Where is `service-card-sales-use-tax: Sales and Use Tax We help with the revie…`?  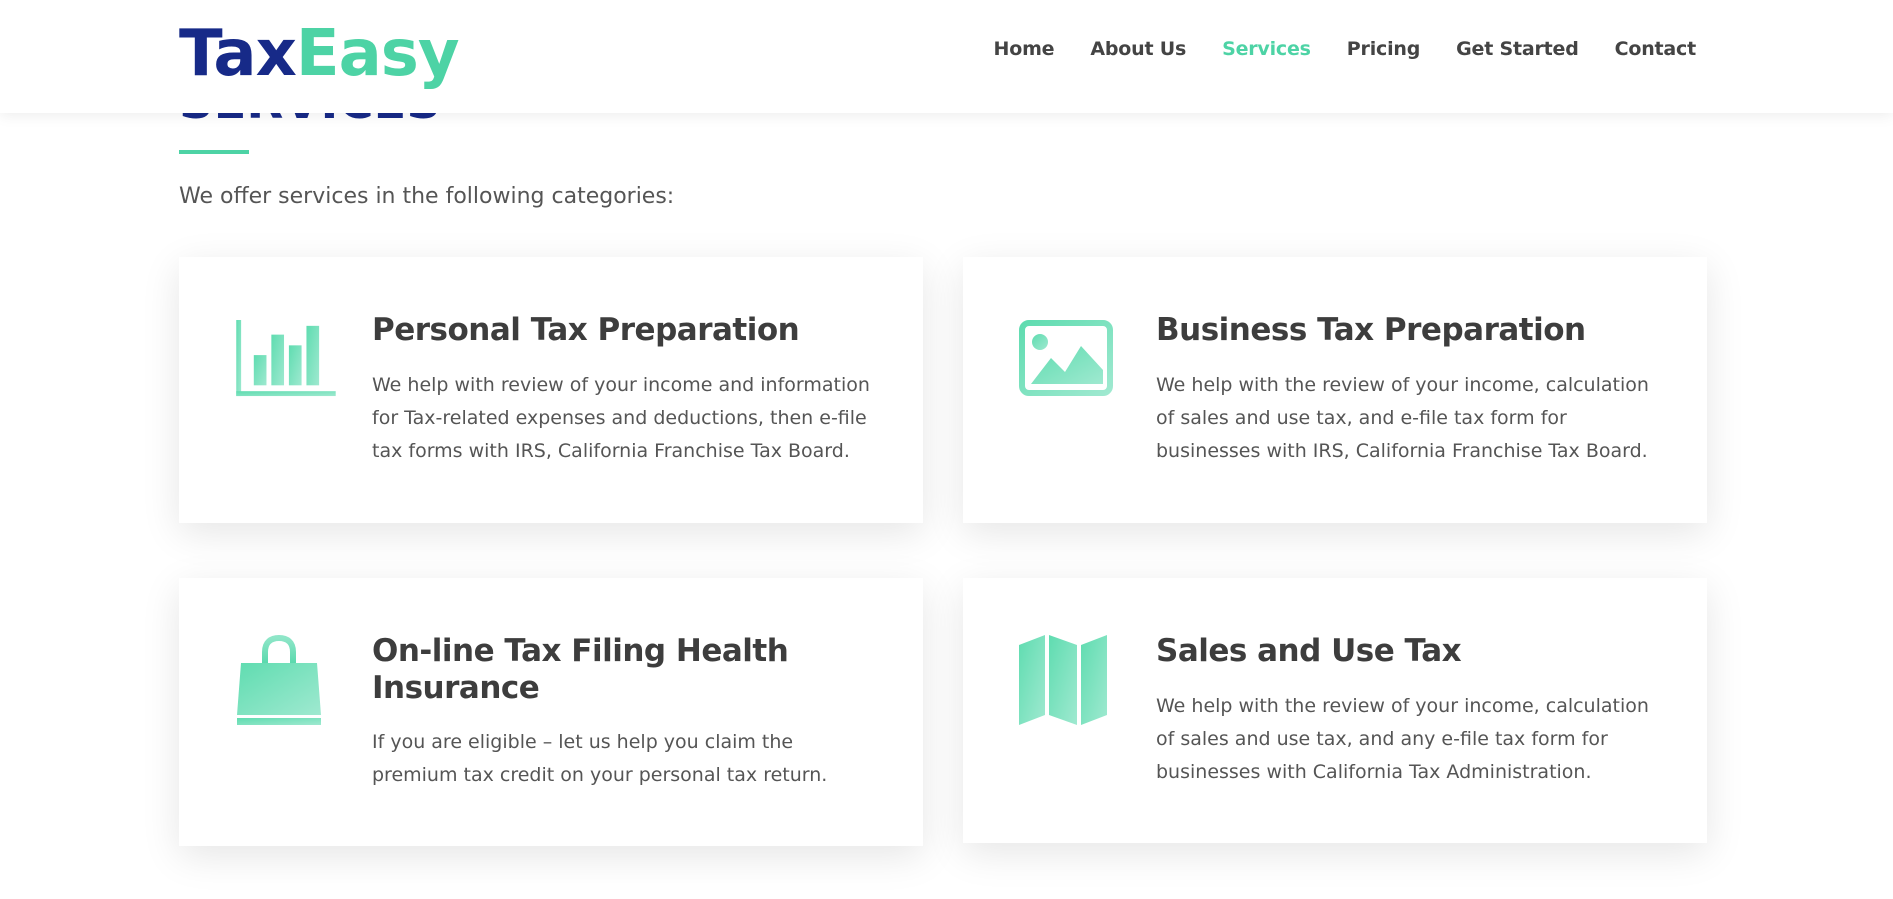 service-card-sales-use-tax: Sales and Use Tax We help with the revie… is located at coordinates (1335, 710).